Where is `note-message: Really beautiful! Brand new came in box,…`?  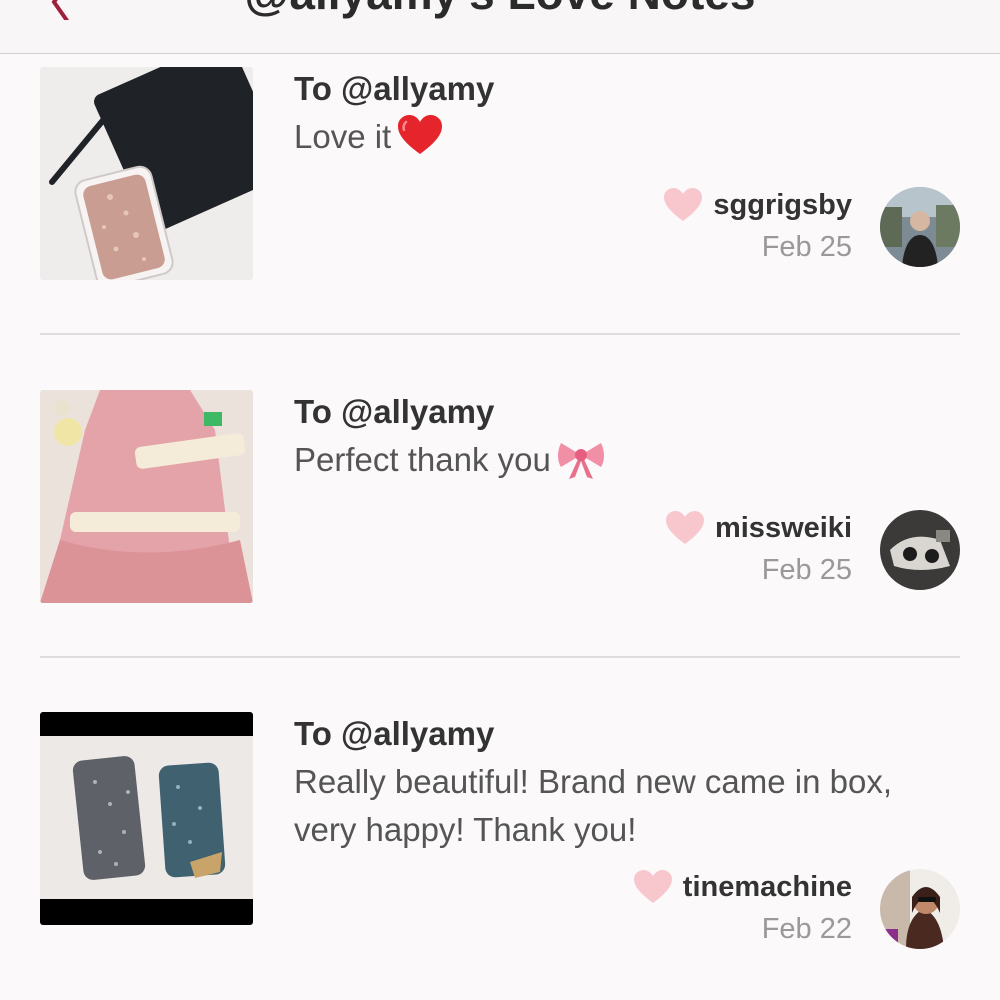
note-message: Really beautiful! Brand new came in box,… is located at coordinates (593, 805).